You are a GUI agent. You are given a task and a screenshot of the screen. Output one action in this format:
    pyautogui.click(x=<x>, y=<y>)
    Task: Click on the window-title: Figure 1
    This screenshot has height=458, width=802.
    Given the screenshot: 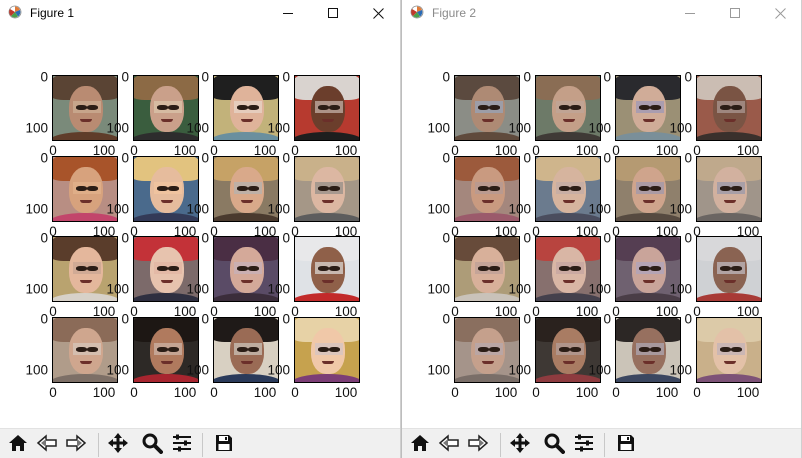 What is the action you would take?
    pyautogui.click(x=52, y=13)
    